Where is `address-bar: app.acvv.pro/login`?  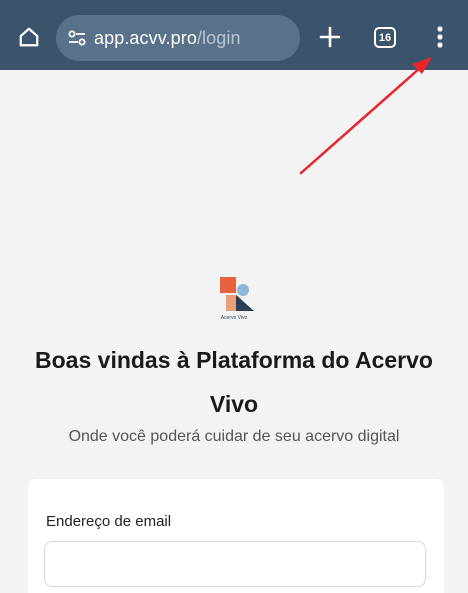
address-bar: app.acvv.pro/login is located at coordinates (178, 38).